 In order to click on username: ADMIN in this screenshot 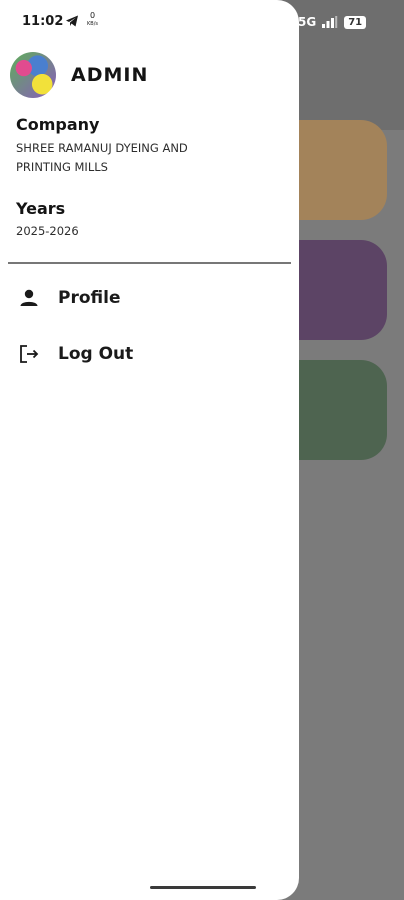, I will do `click(110, 75)`.